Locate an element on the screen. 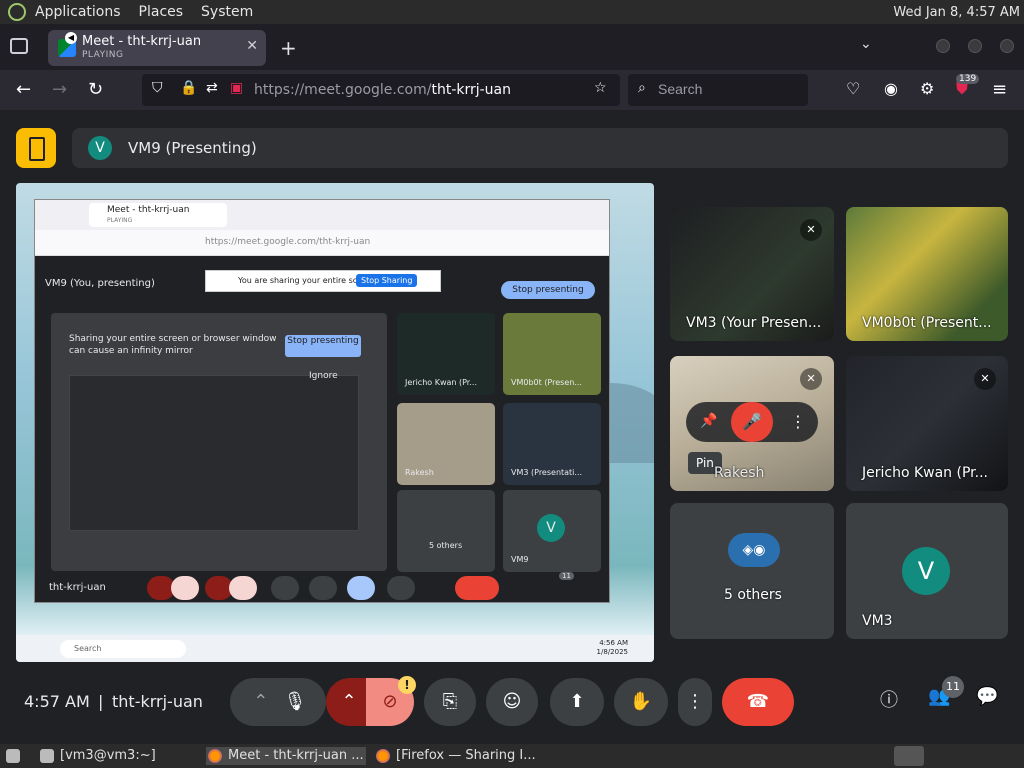 This screenshot has height=768, width=1024. meeting-code: tht-krrj-uan is located at coordinates (157, 701).